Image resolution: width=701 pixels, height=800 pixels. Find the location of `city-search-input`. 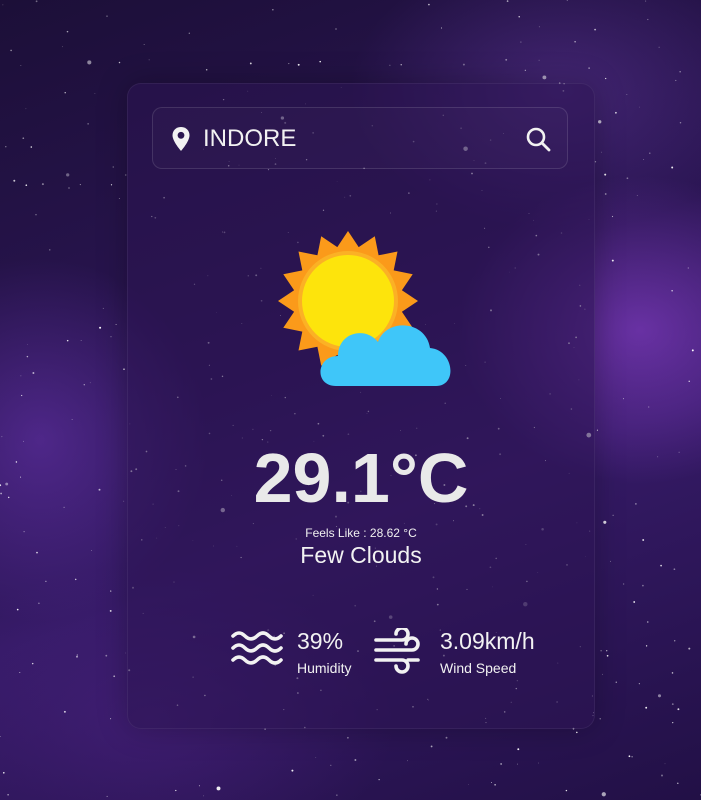

city-search-input is located at coordinates (353, 139).